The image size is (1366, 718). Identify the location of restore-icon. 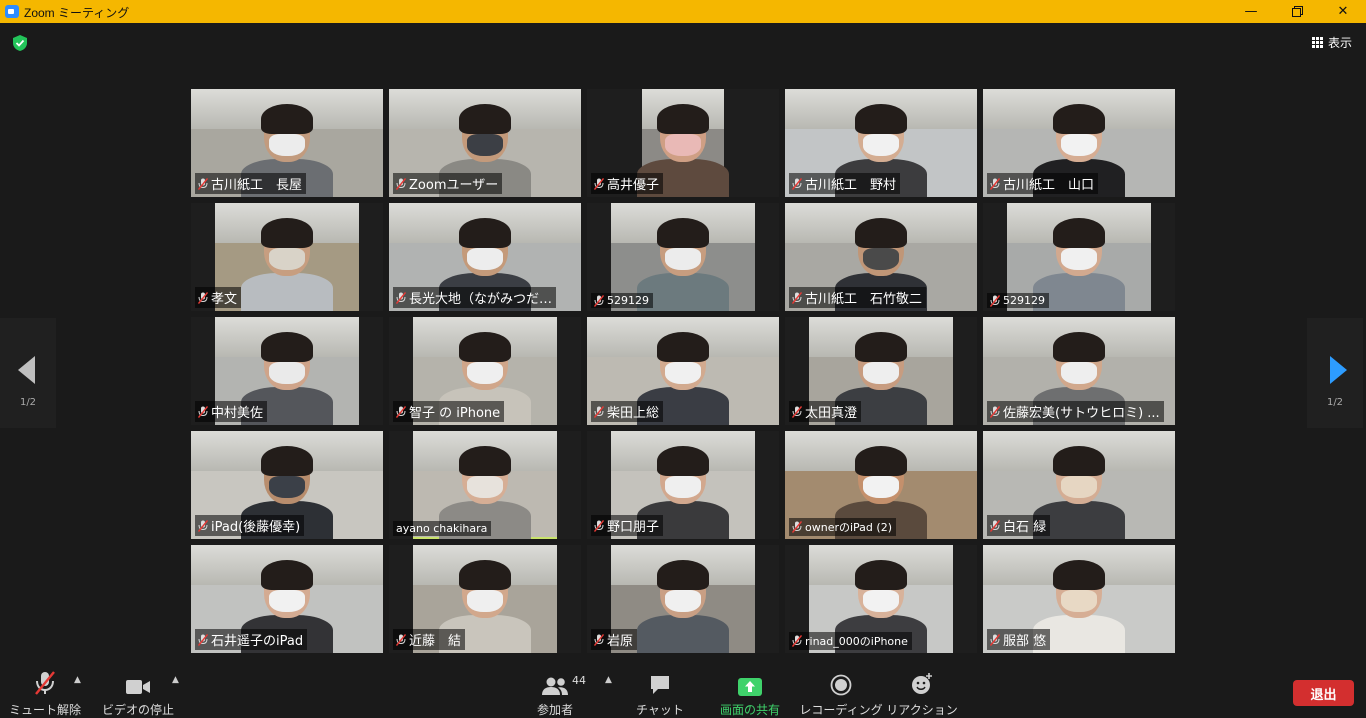
(1297, 11).